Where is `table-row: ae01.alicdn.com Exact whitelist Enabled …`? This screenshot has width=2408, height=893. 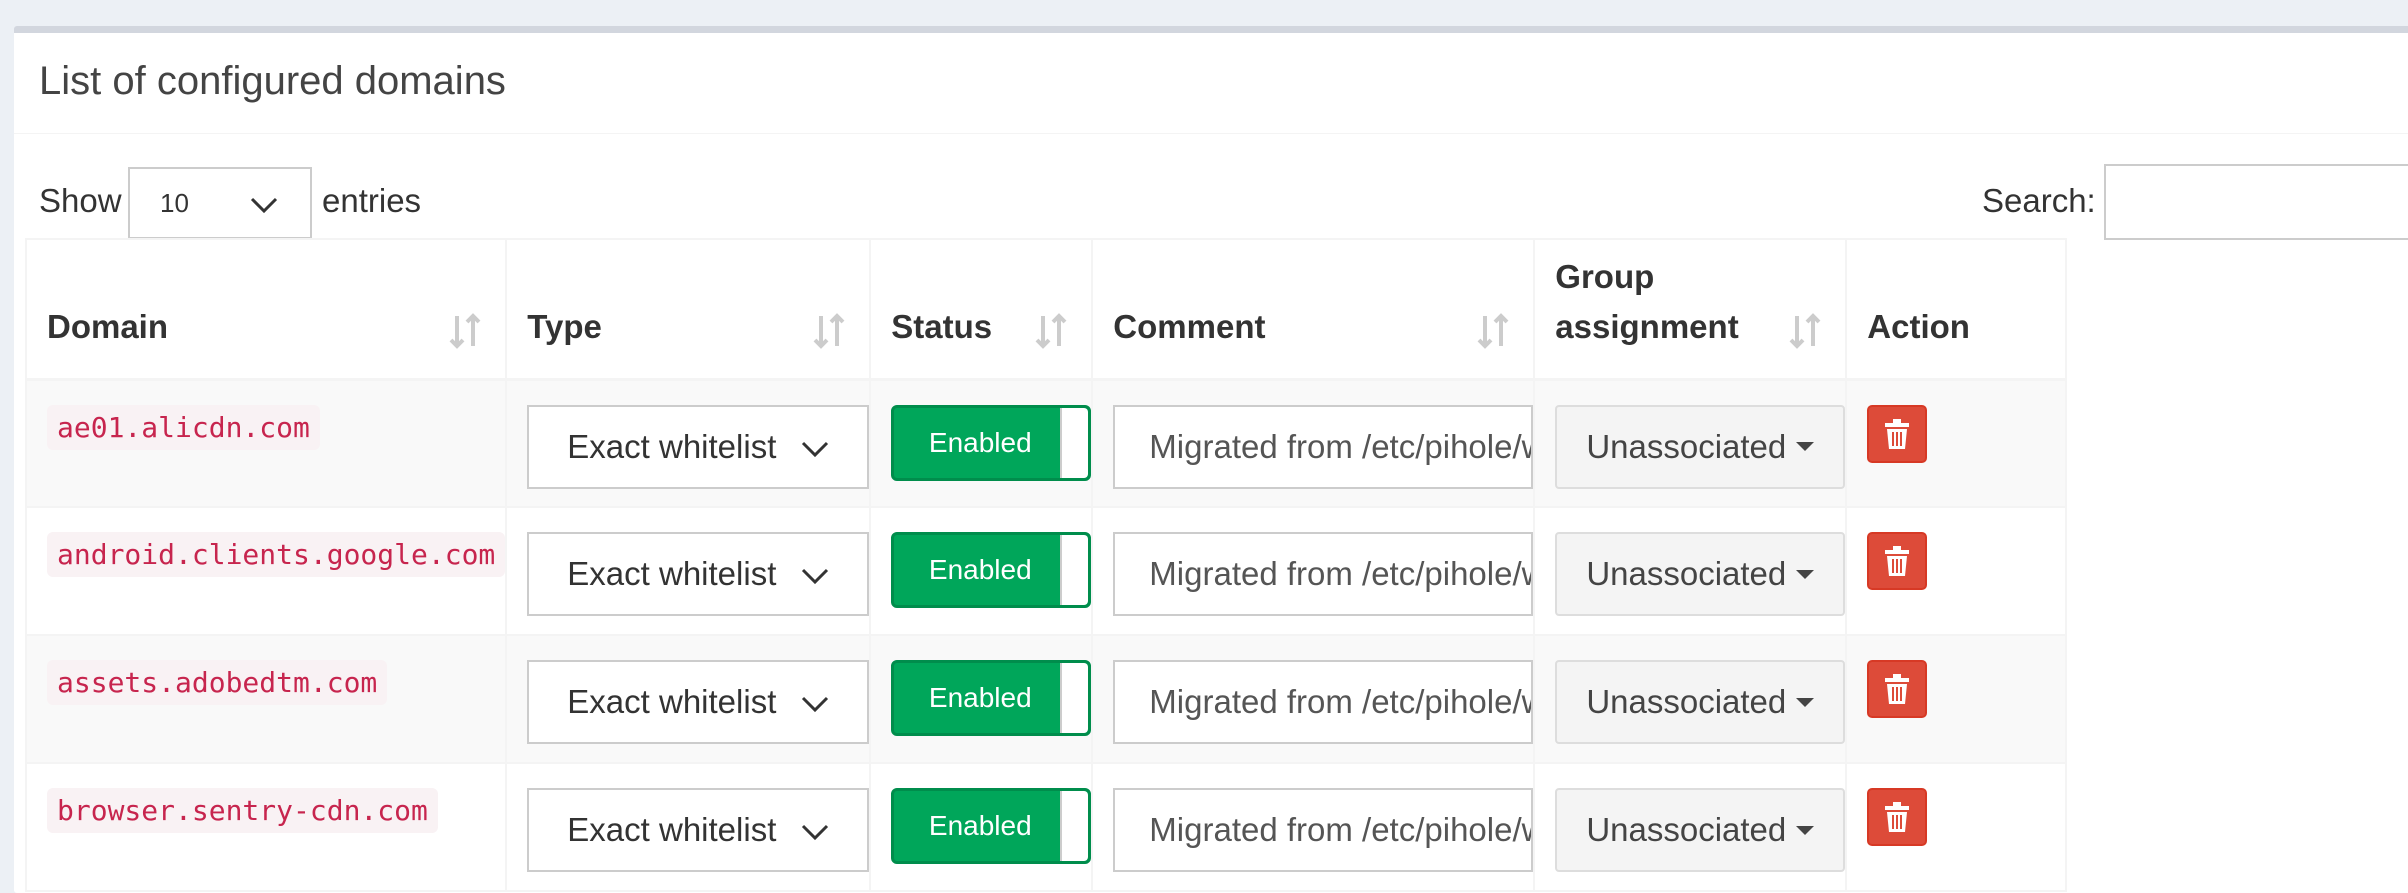
table-row: ae01.alicdn.com Exact whitelist Enabled … is located at coordinates (1046, 443).